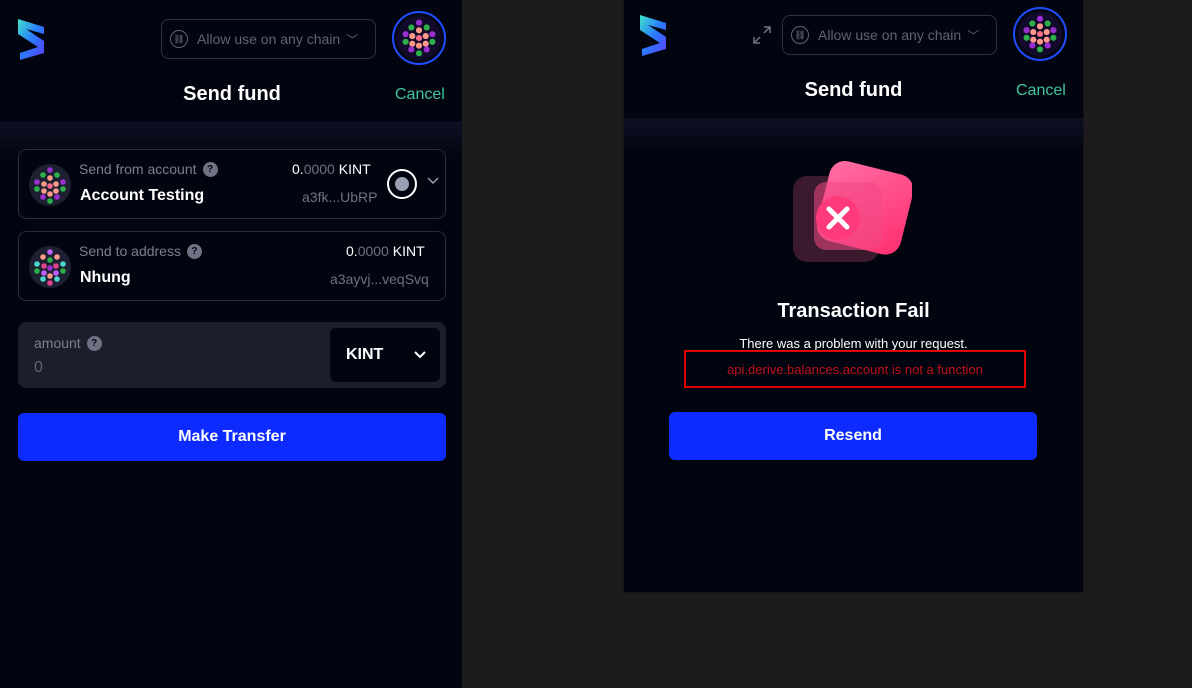 The image size is (1192, 688). What do you see at coordinates (406, 251) in the screenshot?
I see `to-balance-token: KINT` at bounding box center [406, 251].